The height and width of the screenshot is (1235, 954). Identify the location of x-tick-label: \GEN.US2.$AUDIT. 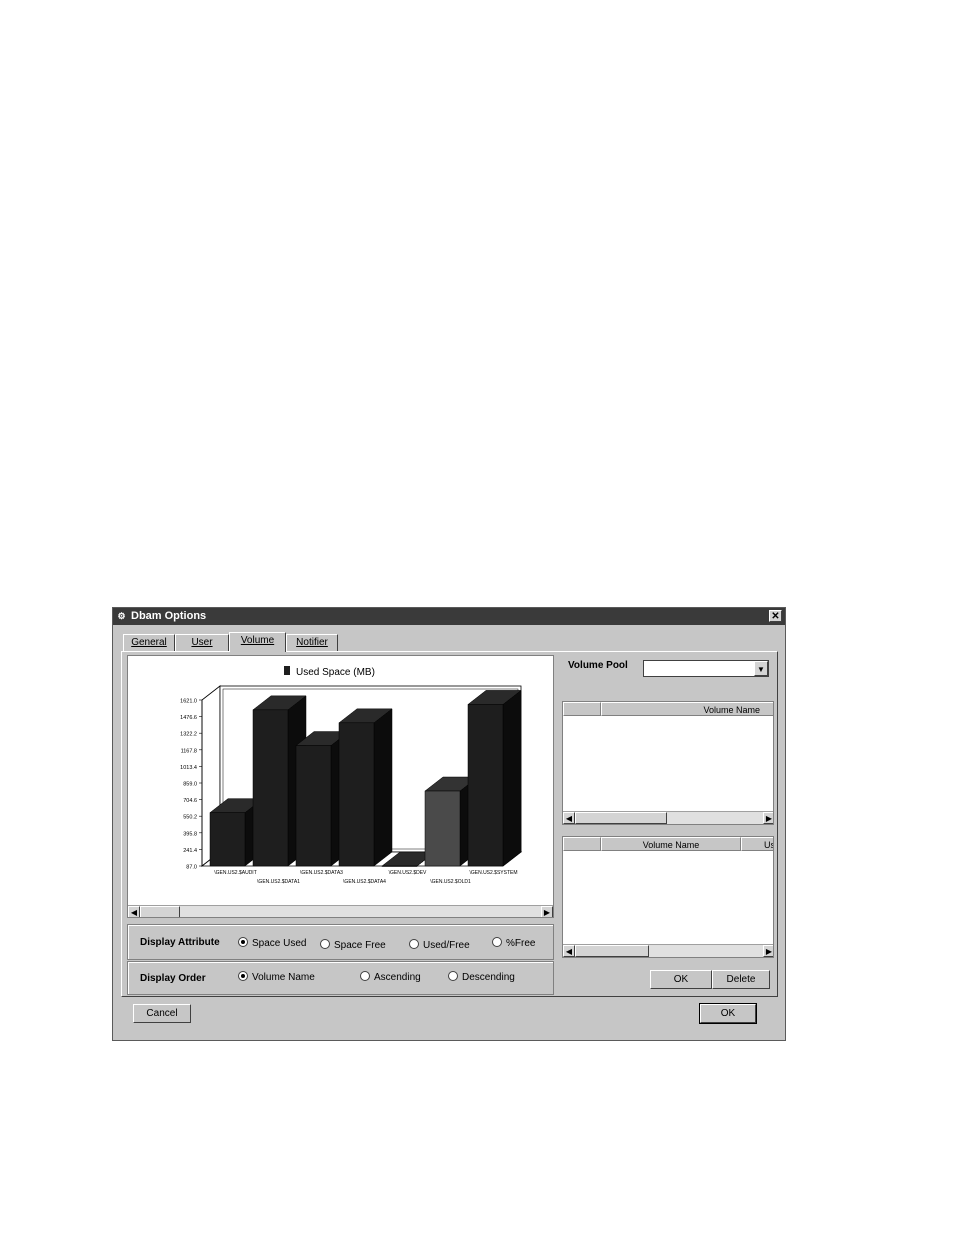
(235, 873).